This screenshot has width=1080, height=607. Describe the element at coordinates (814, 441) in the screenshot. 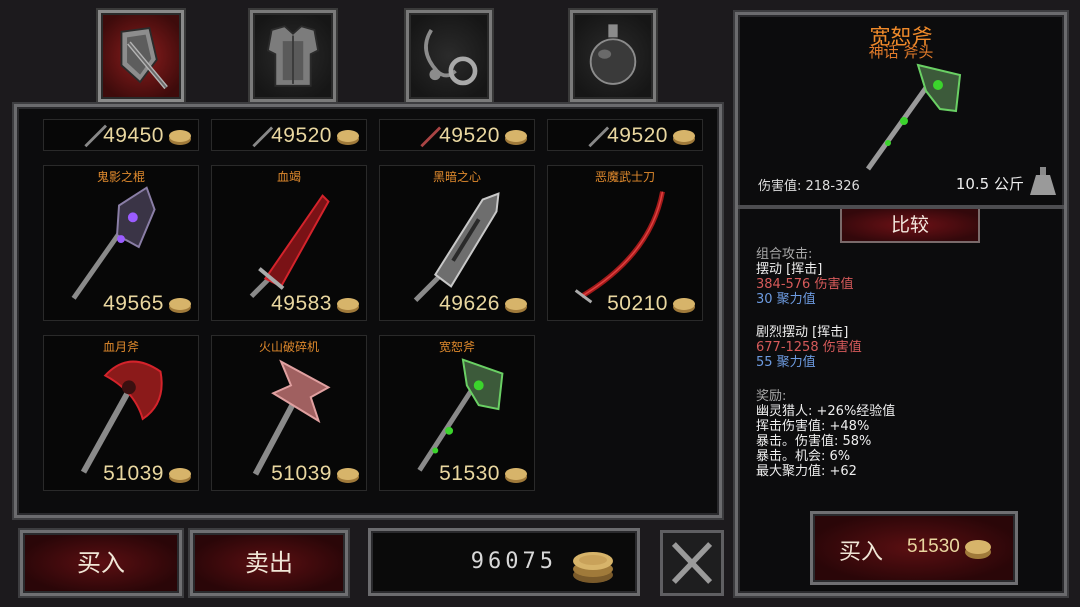

I see `bonus-line: 暴击。伤害值: 58%` at that location.